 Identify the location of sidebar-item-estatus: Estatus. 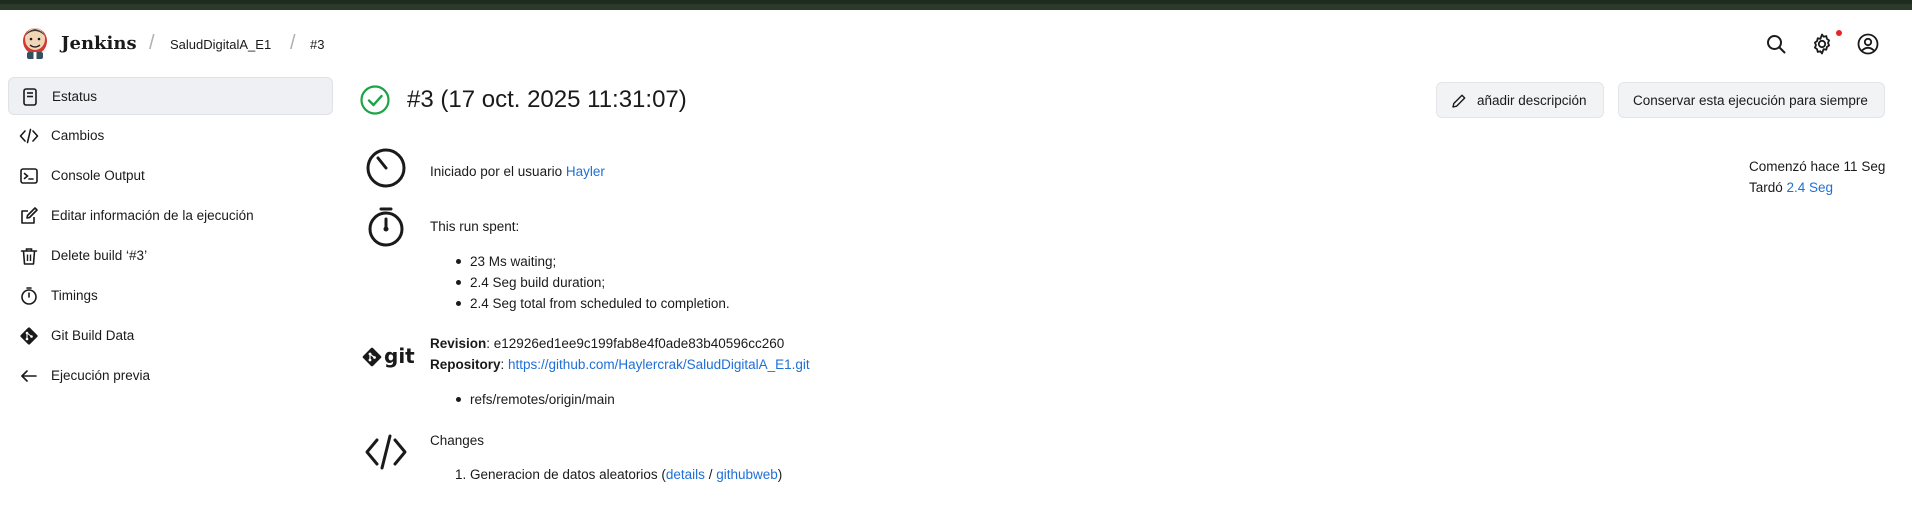
(170, 96).